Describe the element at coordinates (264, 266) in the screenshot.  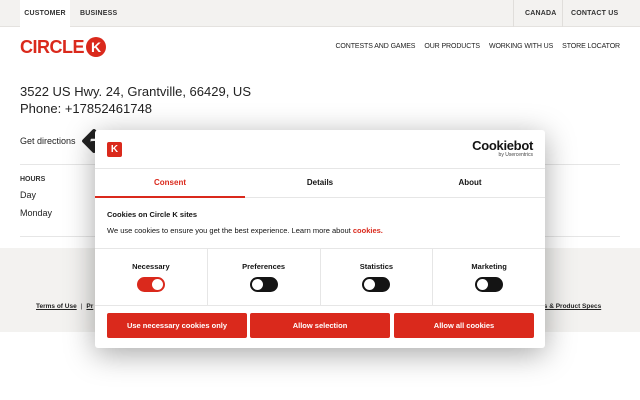
I see `switch-label: Preferences` at that location.